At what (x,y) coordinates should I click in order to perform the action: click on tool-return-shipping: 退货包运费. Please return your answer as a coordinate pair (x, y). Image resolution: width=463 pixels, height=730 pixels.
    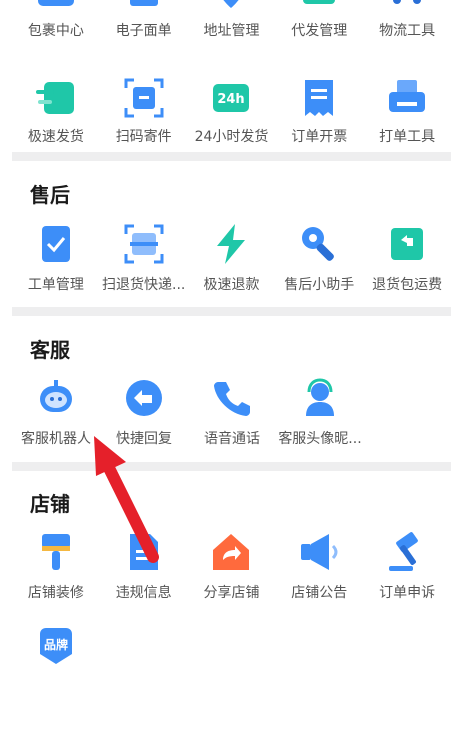
    Looking at the image, I should click on (407, 257).